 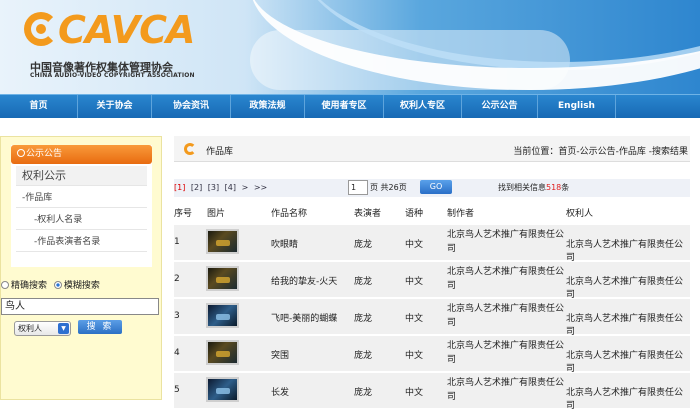 What do you see at coordinates (423, 106) in the screenshot?
I see `nav-rightsholder-zone: 权利人专区` at bounding box center [423, 106].